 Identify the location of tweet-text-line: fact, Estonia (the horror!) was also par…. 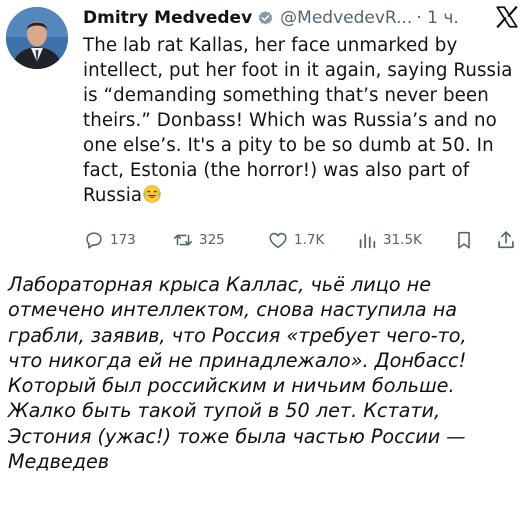
(276, 170).